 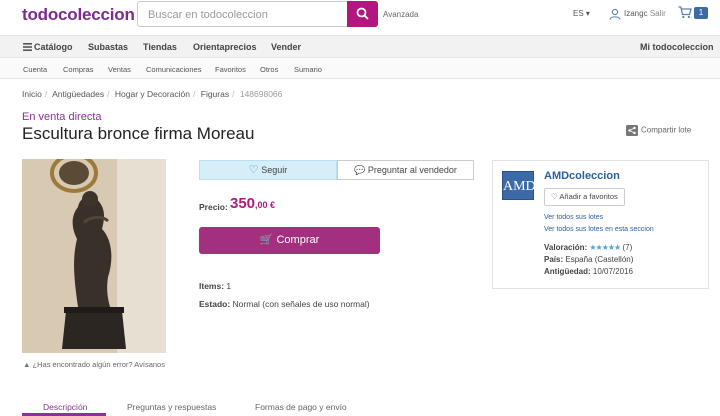 I want to click on sculpture-illustration, so click(x=94, y=256).